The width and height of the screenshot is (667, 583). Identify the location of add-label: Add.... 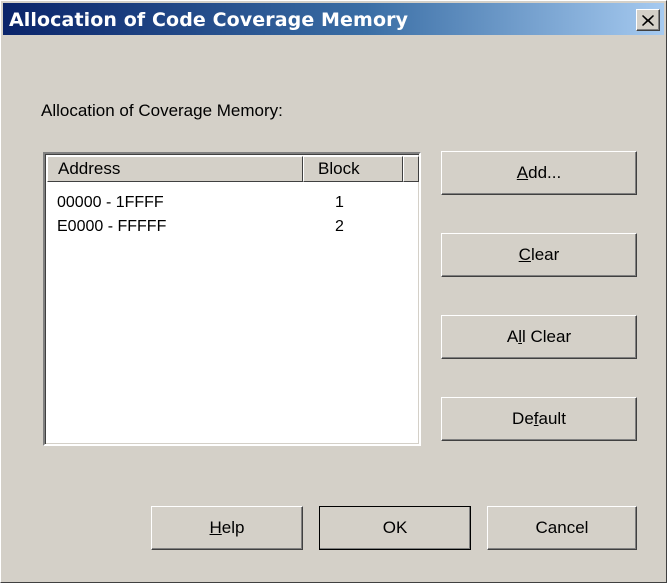
(539, 172).